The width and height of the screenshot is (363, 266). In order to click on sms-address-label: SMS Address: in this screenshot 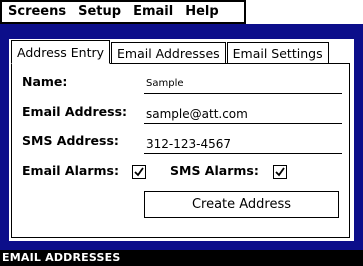, I will do `click(70, 140)`.